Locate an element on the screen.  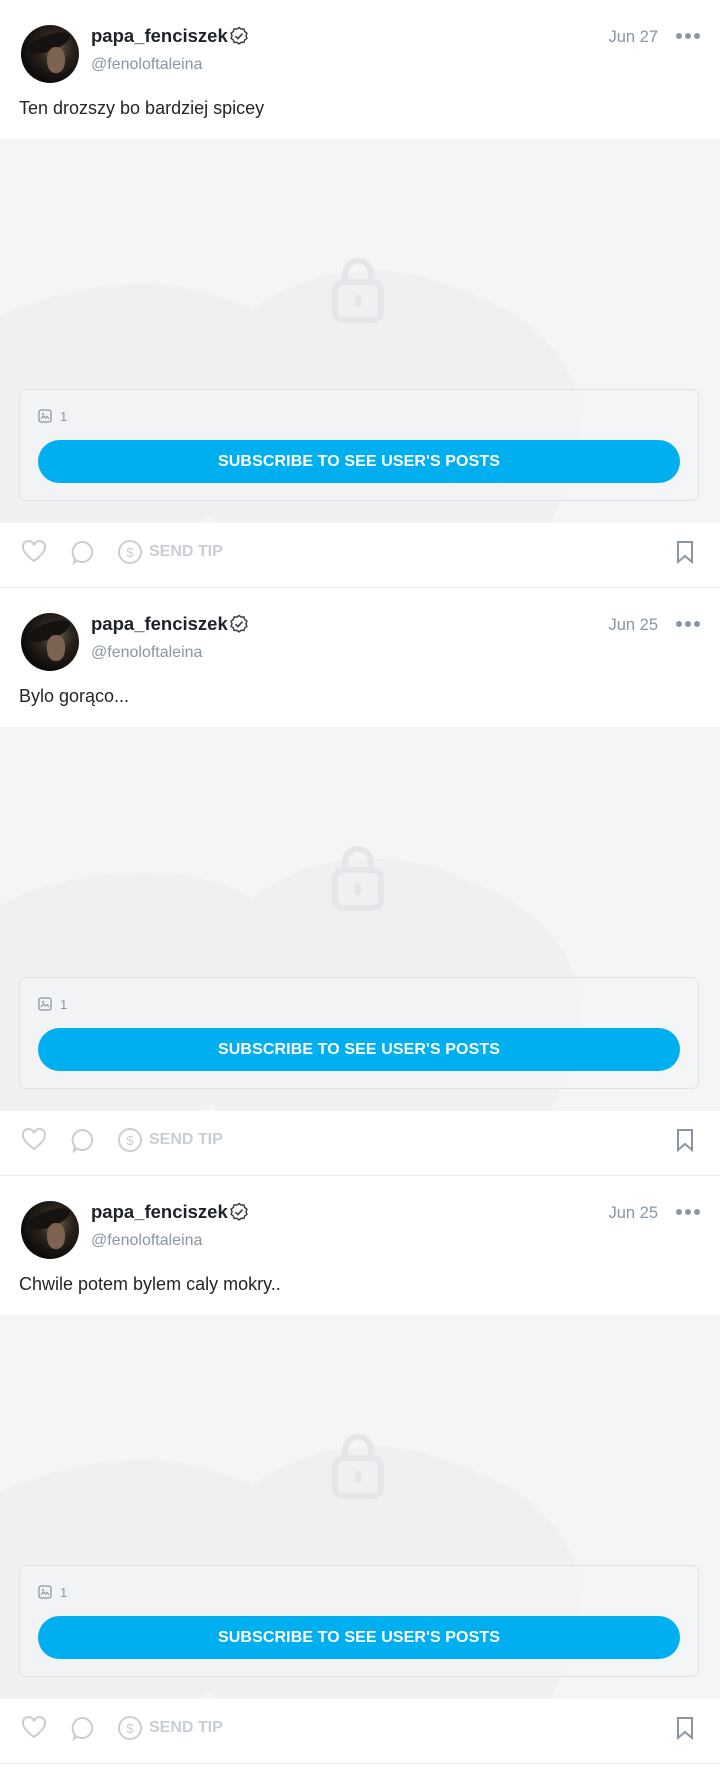
post-text: Ten drozszy bo bardziej spicey is located at coordinates (142, 108).